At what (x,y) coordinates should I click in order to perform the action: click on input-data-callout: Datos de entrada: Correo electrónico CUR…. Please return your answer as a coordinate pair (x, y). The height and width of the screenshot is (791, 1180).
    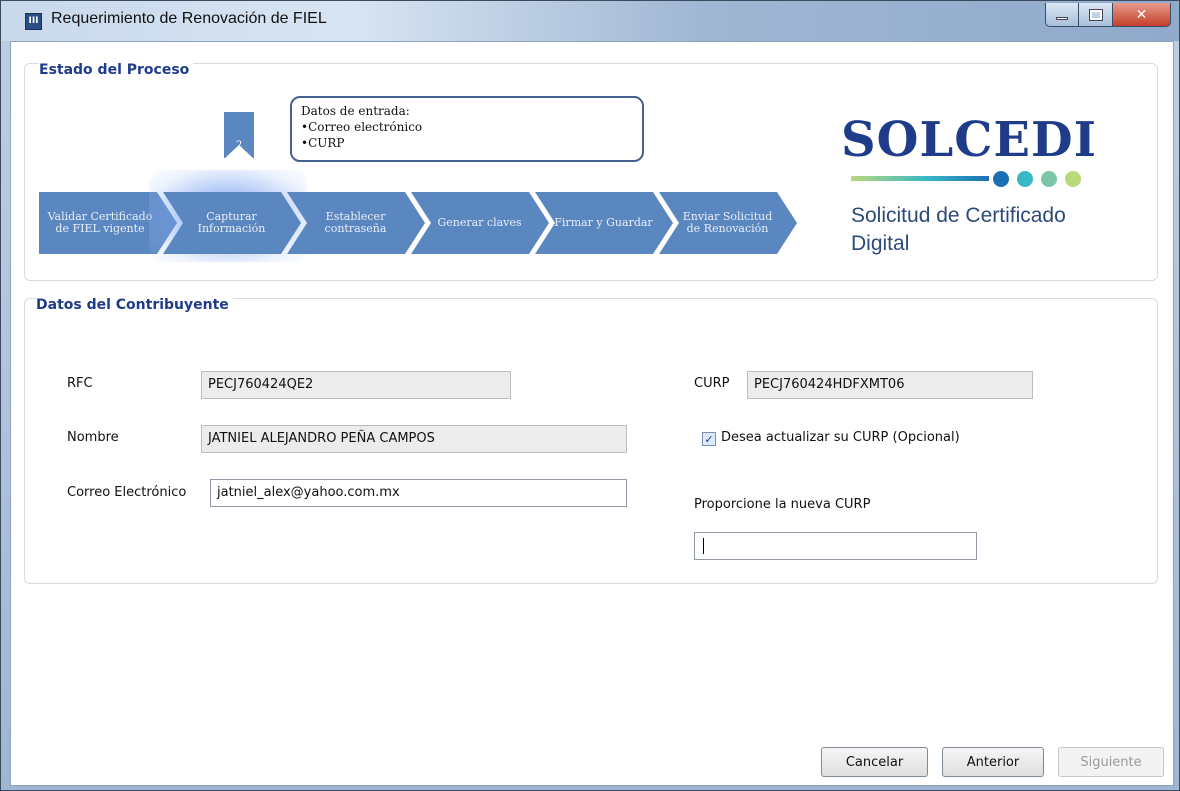
    Looking at the image, I should click on (467, 129).